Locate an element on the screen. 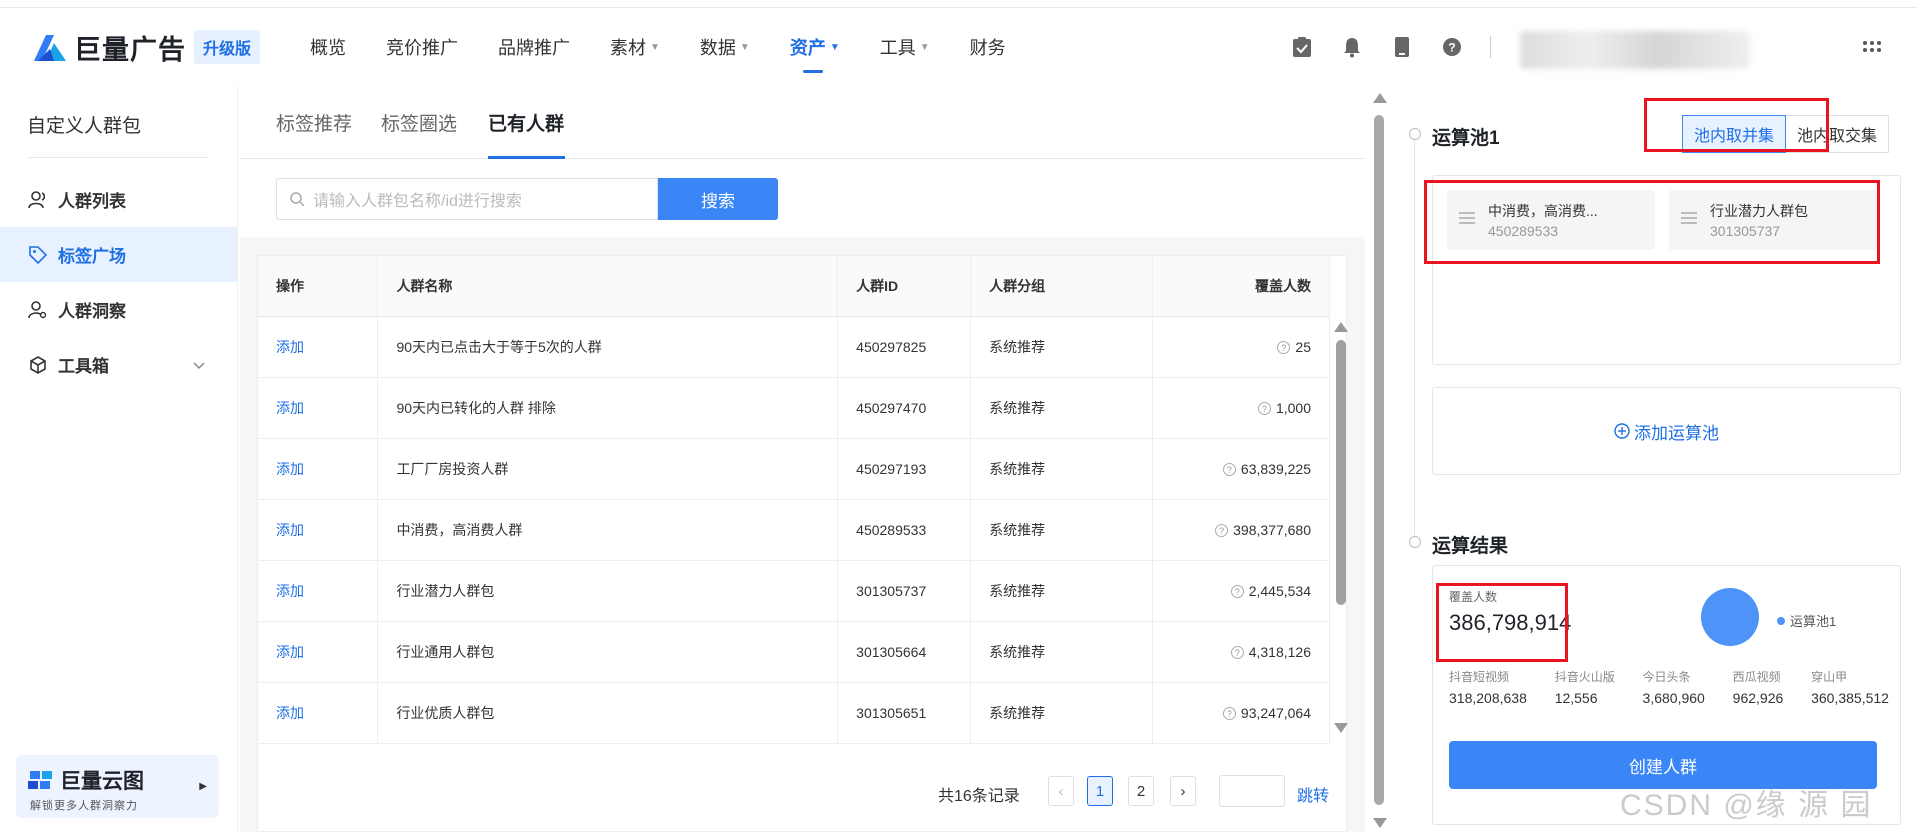 The height and width of the screenshot is (832, 1917). chevron-down-icon is located at coordinates (199, 365).